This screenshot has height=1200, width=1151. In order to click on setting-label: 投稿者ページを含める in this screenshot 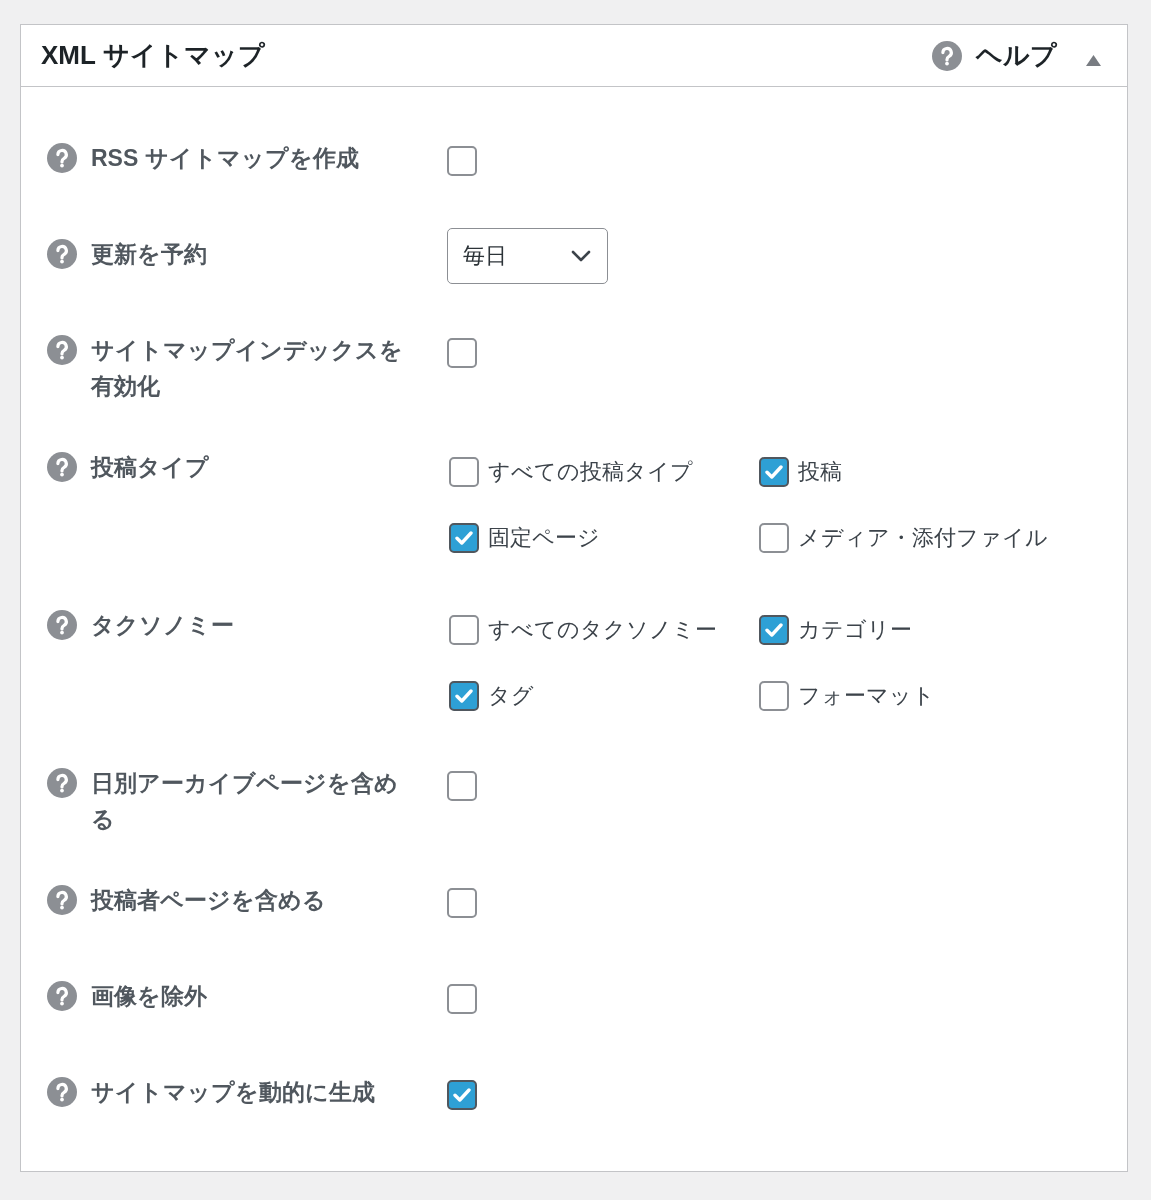, I will do `click(209, 900)`.